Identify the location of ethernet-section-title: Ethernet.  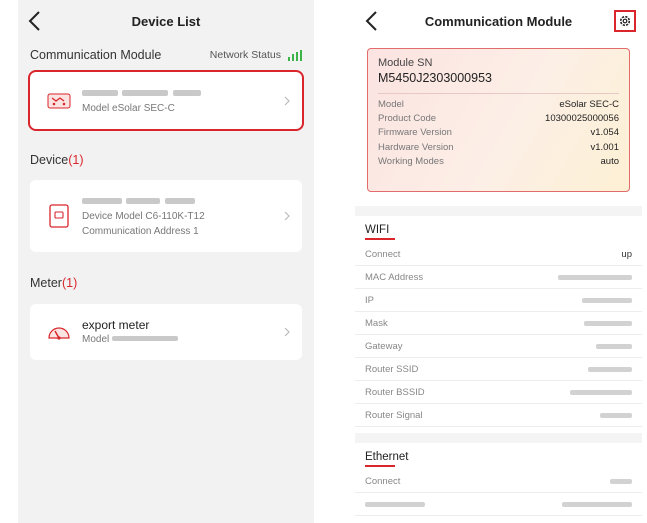
(498, 455).